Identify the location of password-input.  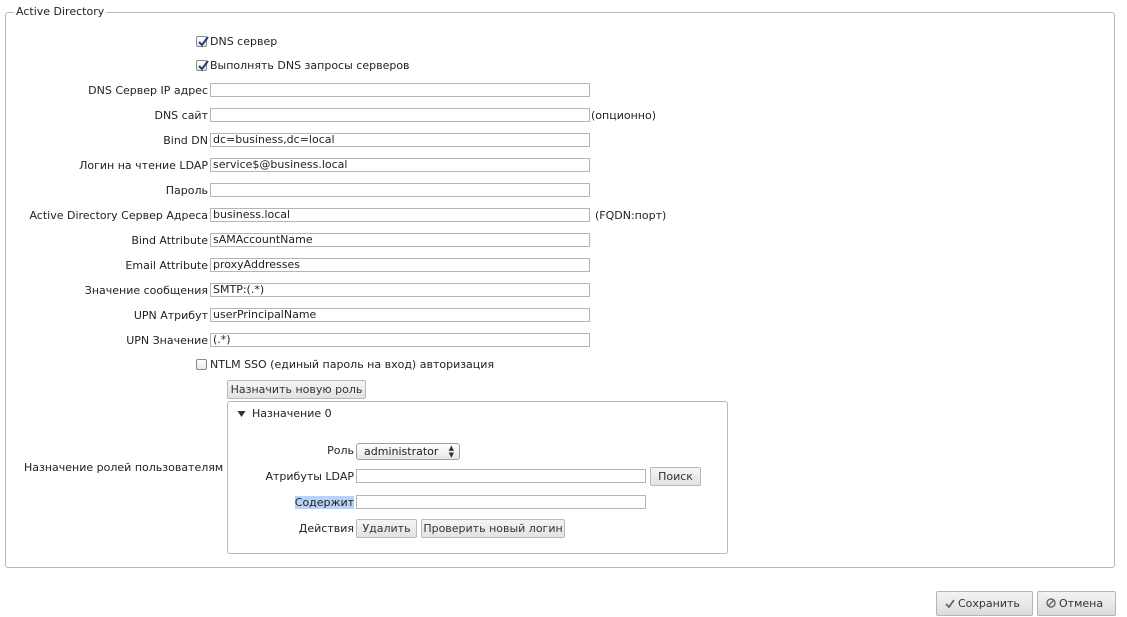
(400, 190).